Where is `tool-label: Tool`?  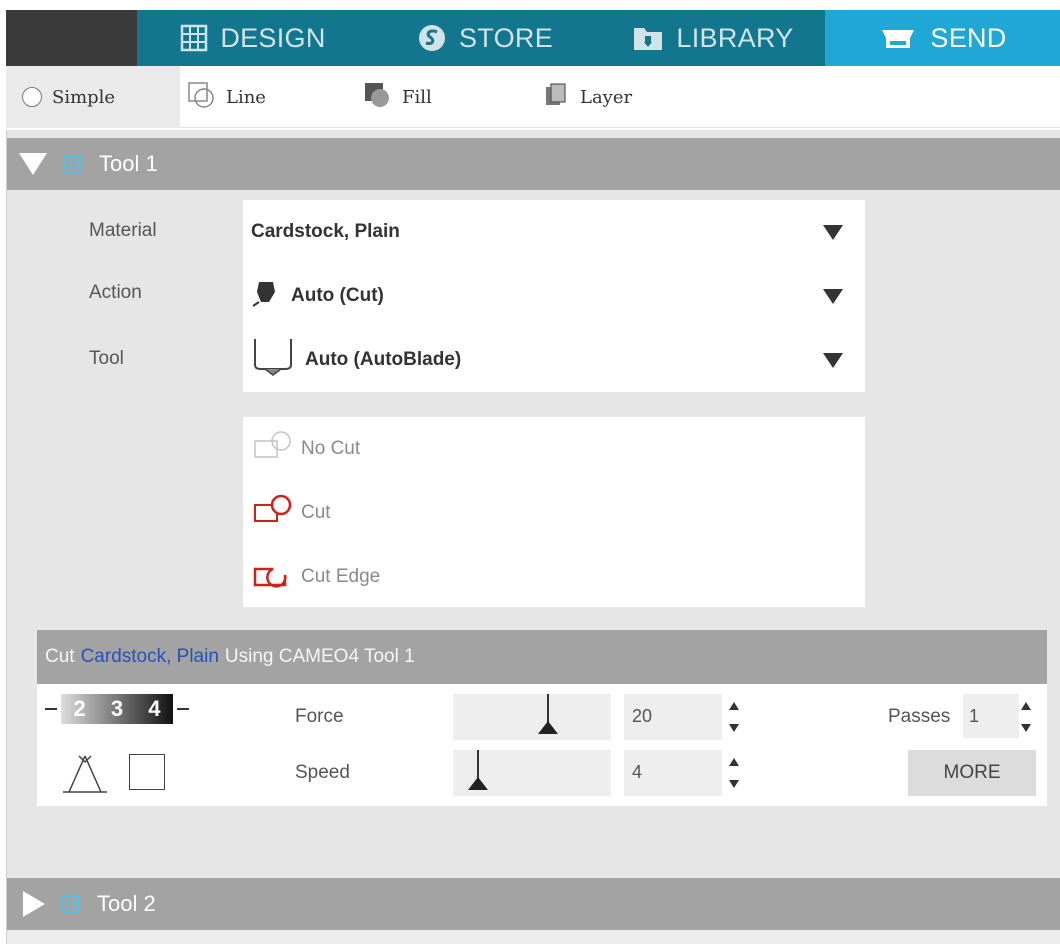
tool-label: Tool is located at coordinates (106, 358).